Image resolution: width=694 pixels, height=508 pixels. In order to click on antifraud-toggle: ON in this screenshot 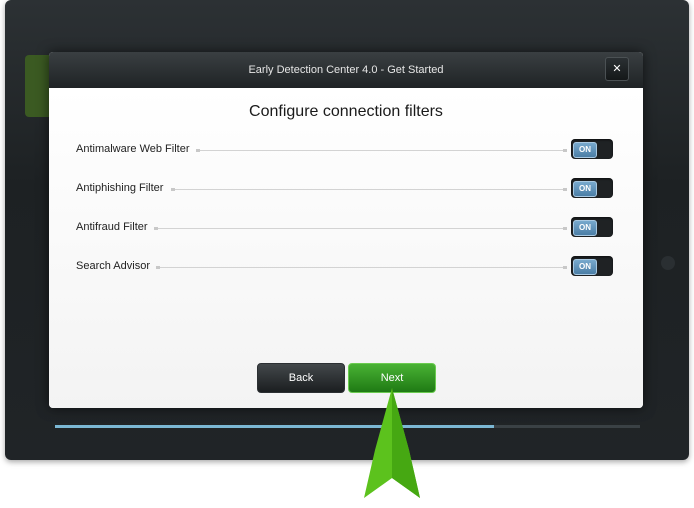, I will do `click(592, 227)`.